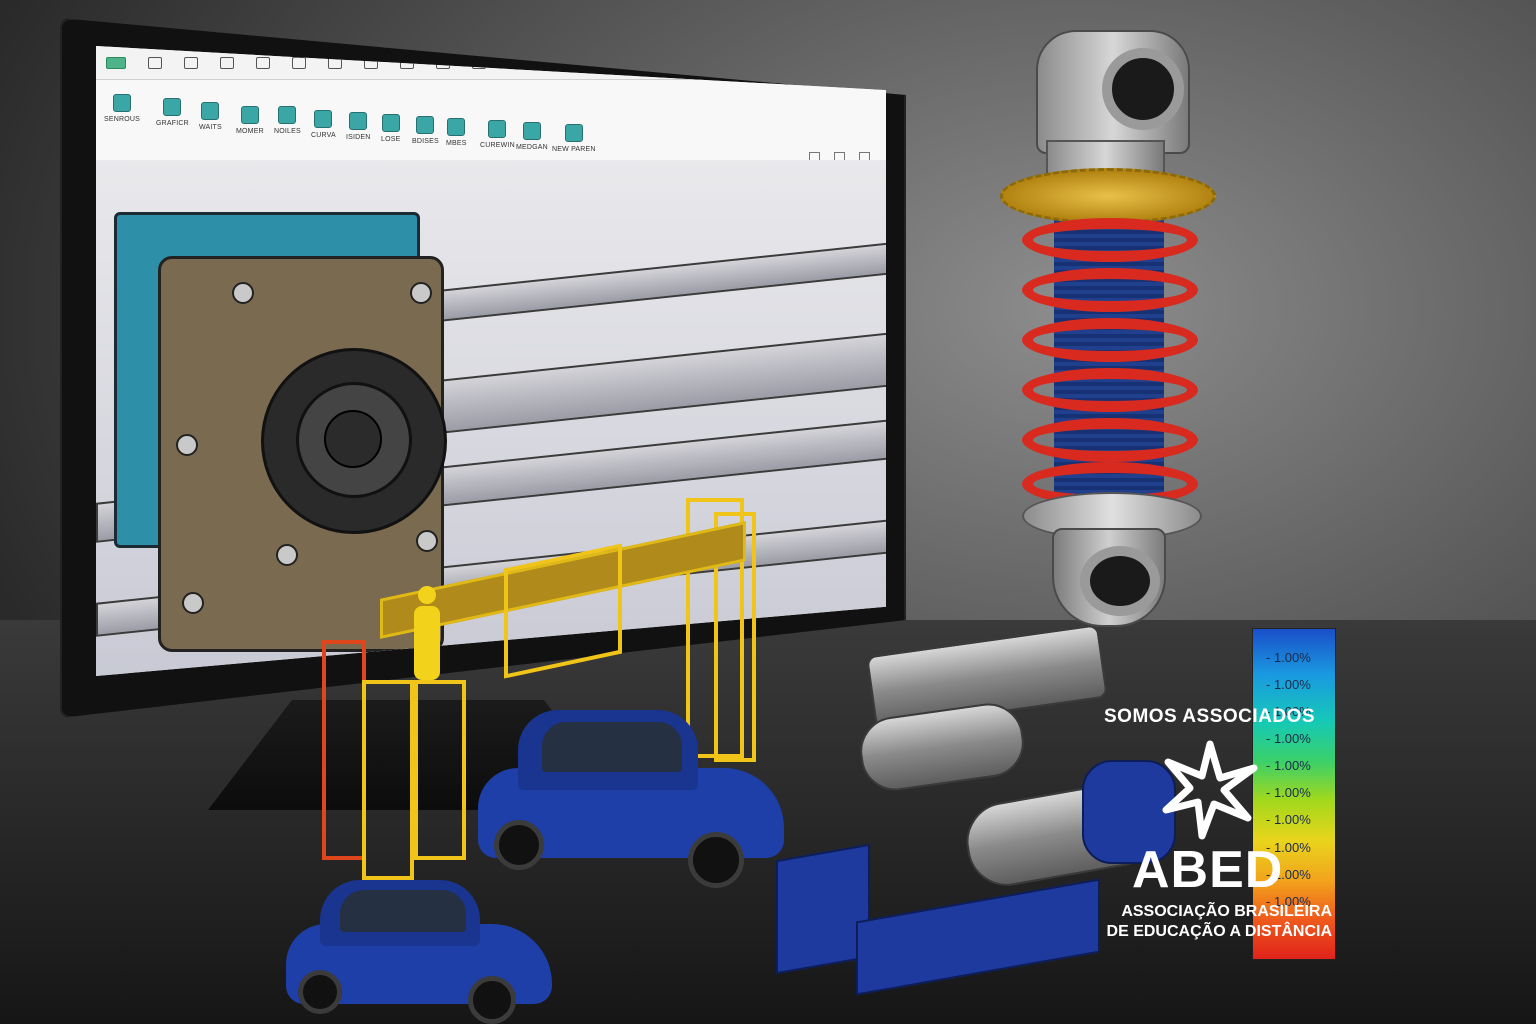 The width and height of the screenshot is (1536, 1024). I want to click on mold-icon, so click(456, 127).